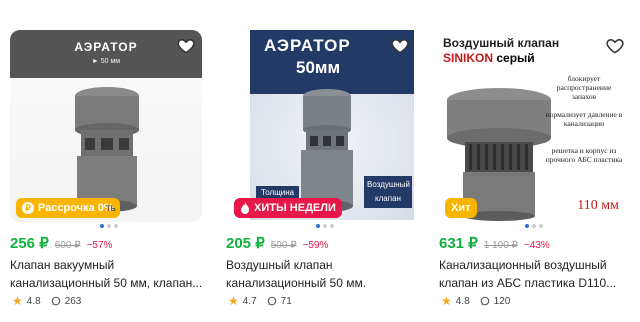 This screenshot has height=322, width=640. What do you see at coordinates (536, 245) in the screenshot?
I see `discount: −43%` at bounding box center [536, 245].